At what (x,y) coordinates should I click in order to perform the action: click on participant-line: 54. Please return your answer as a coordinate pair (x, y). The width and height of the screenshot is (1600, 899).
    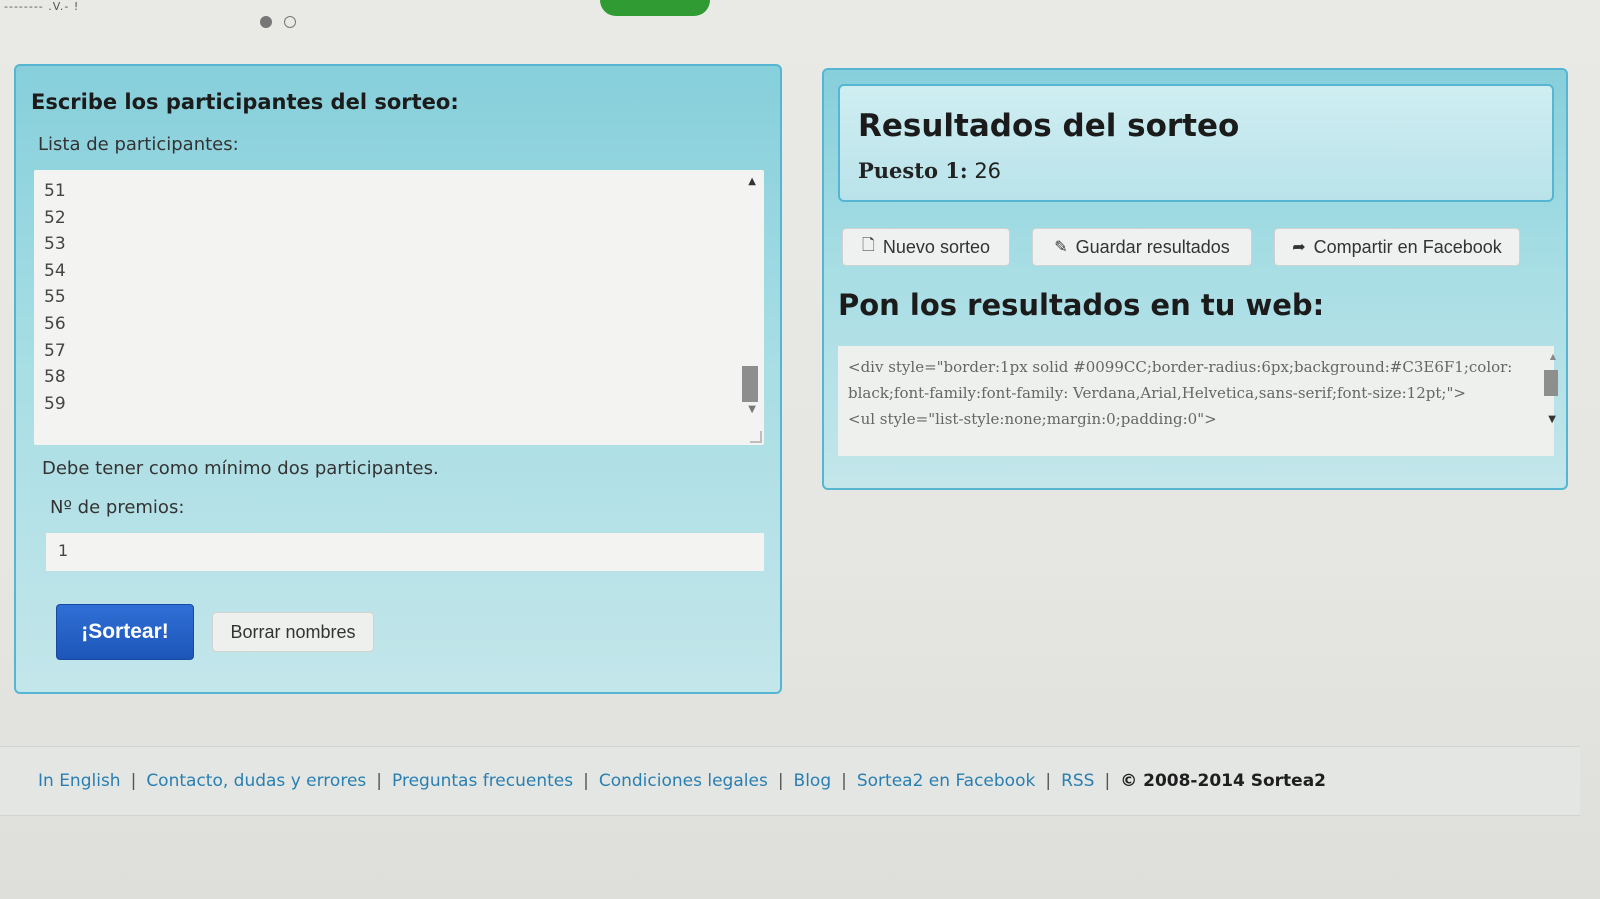
    Looking at the image, I should click on (55, 270).